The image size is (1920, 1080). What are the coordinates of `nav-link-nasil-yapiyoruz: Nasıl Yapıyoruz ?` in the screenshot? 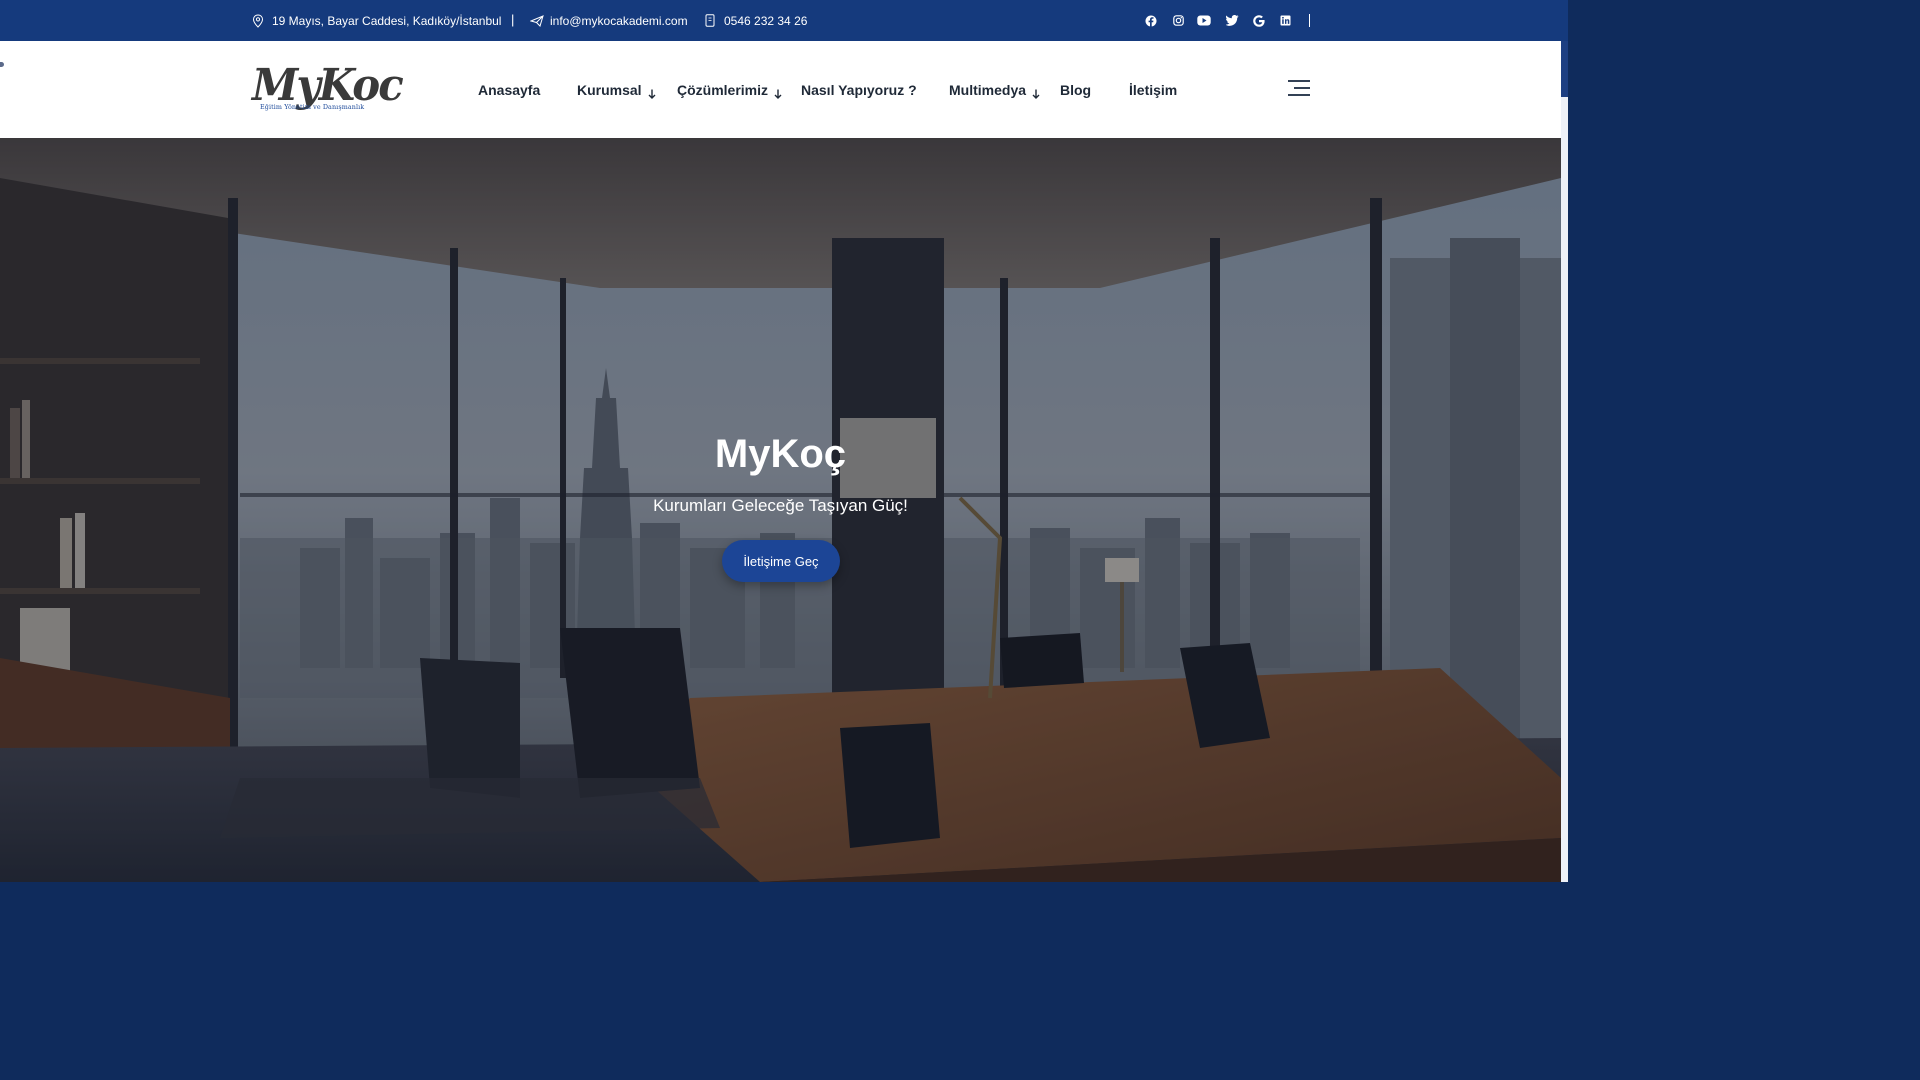 It's located at (859, 90).